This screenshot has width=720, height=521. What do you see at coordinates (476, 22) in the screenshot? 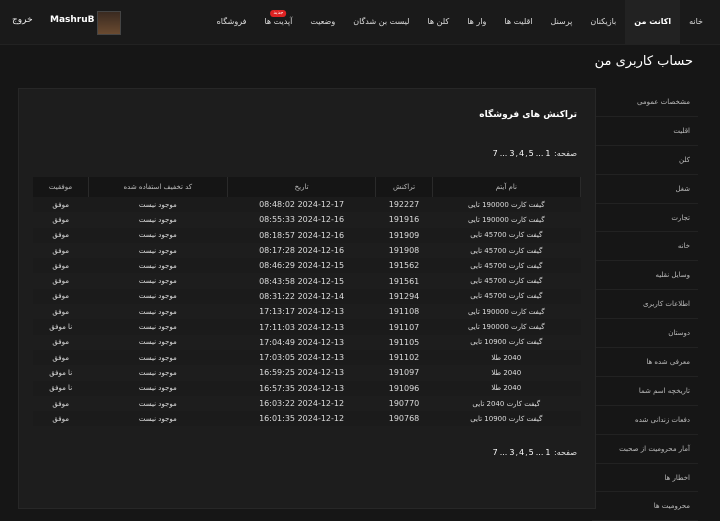
I see `nav-item: وار ها` at bounding box center [476, 22].